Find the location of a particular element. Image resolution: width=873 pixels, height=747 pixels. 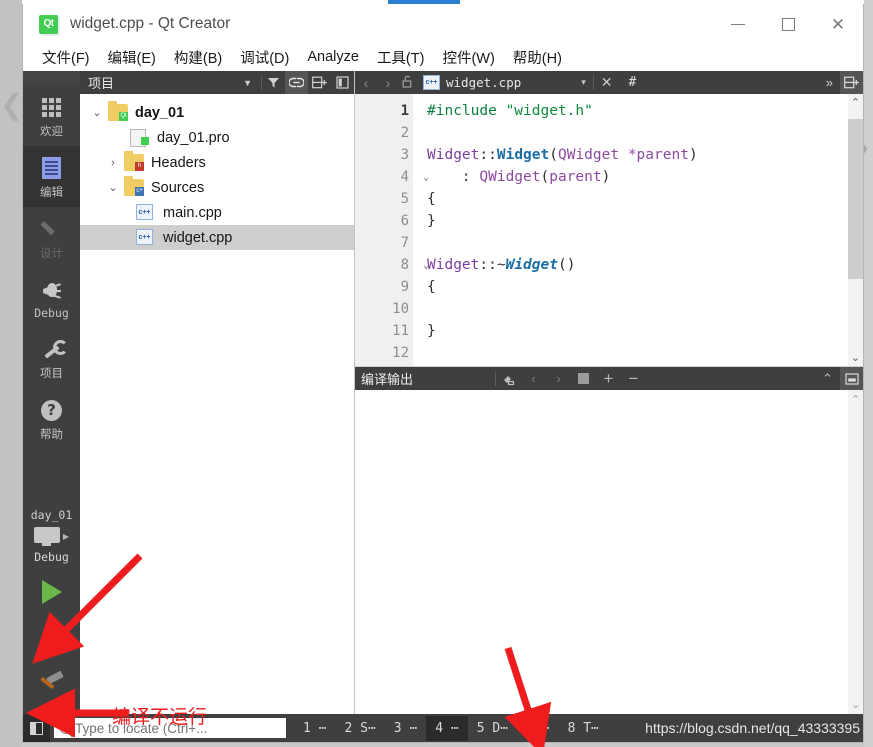

editor-symbol-selector: # is located at coordinates (633, 82).